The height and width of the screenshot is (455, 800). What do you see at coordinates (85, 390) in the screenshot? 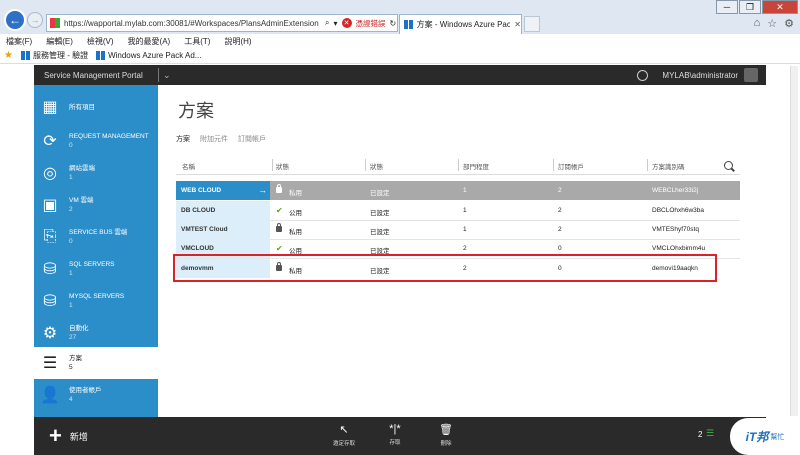
I see `sidebar-item-label: 使用者帳戶` at bounding box center [85, 390].